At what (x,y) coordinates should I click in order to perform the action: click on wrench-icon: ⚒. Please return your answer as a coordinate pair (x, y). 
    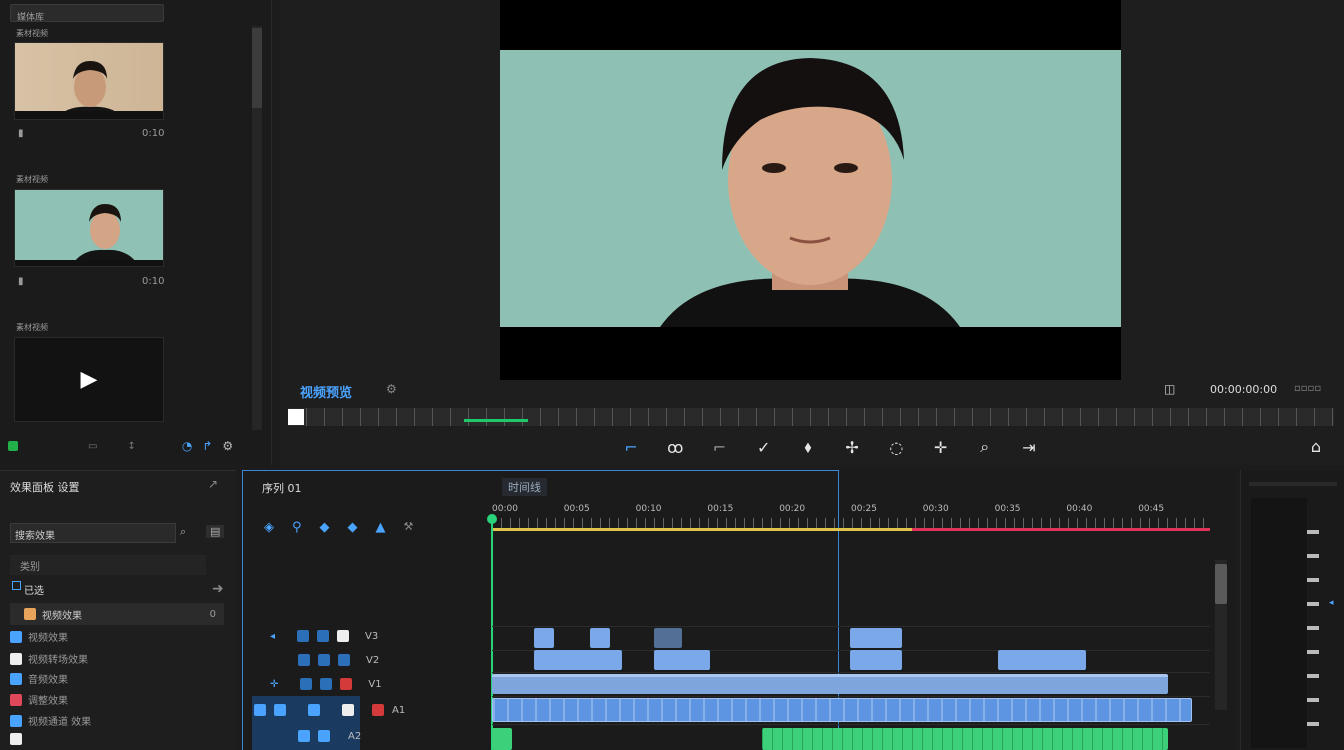
    Looking at the image, I should click on (409, 527).